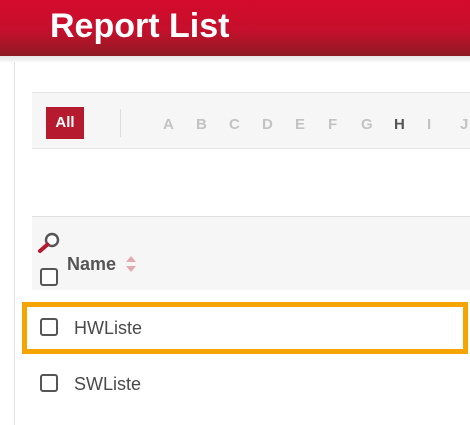  I want to click on filter-letter-f: F, so click(344, 125).